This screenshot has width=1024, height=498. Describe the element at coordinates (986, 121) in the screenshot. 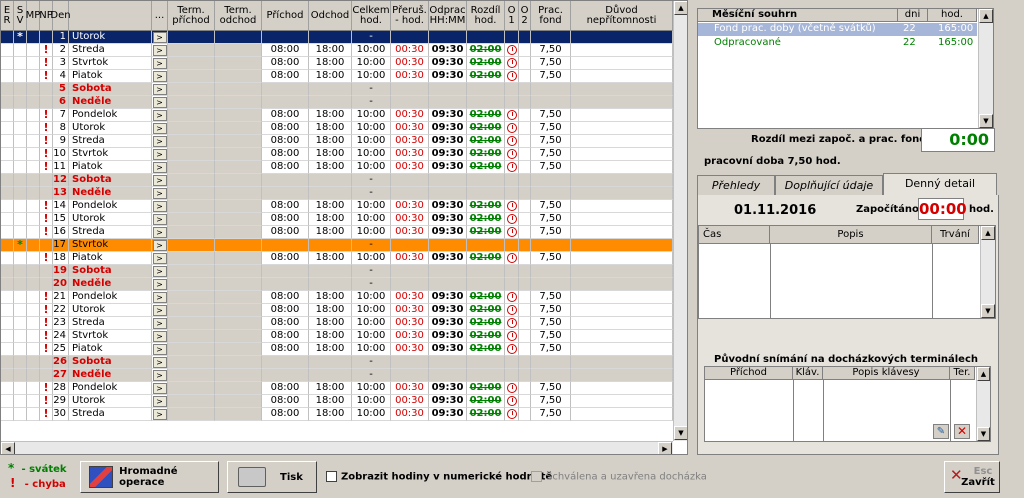

I see `summary-scroll-down: ▼` at that location.